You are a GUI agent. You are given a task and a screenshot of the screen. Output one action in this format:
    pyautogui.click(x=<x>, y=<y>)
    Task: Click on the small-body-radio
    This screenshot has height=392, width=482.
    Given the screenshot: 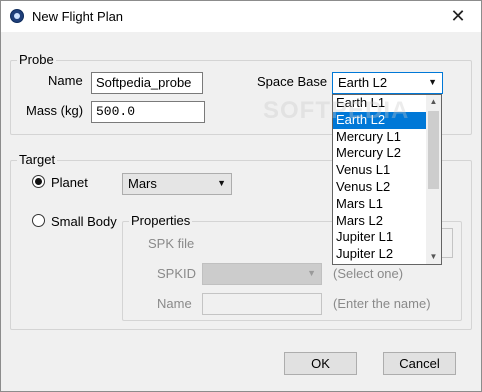 What is the action you would take?
    pyautogui.click(x=38, y=220)
    